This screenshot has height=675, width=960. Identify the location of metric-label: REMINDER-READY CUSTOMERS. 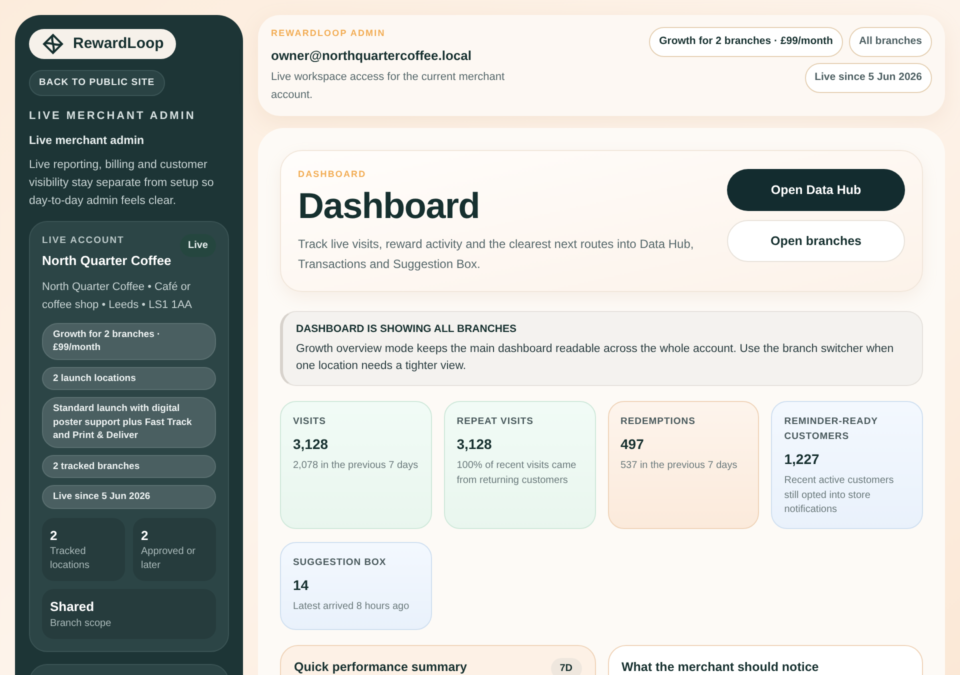
(831, 429).